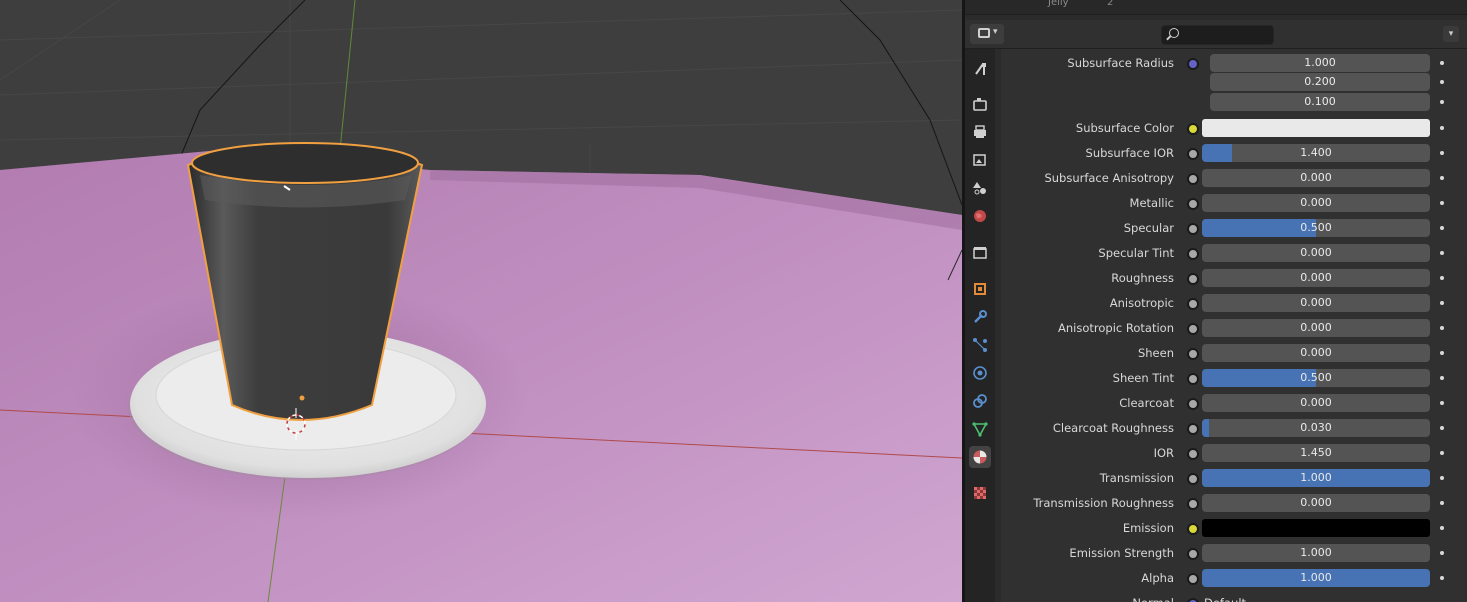 This screenshot has height=602, width=1467. I want to click on subsurface-ior-slider: 1.400, so click(1316, 153).